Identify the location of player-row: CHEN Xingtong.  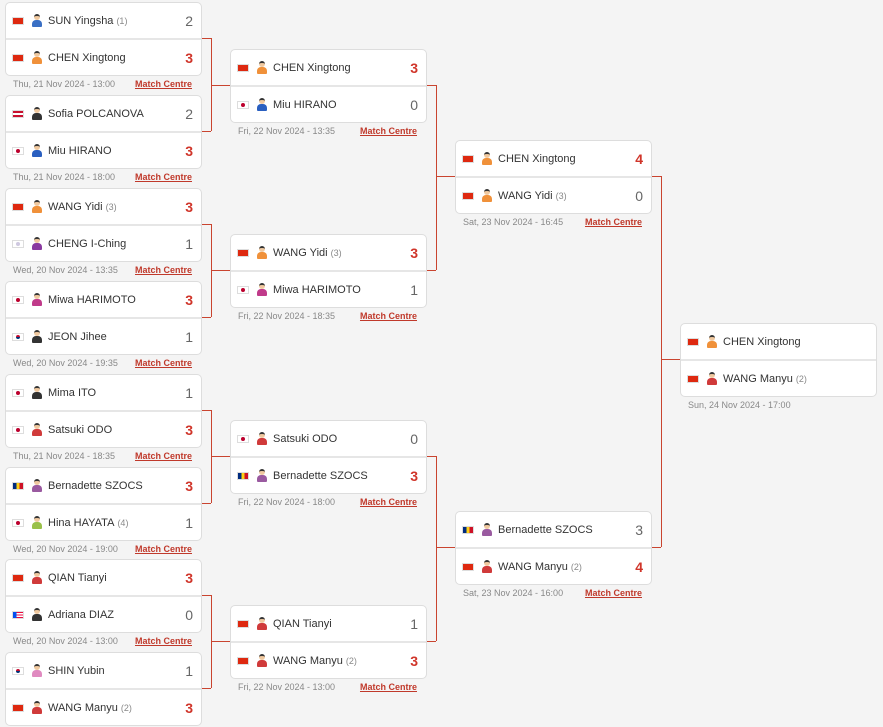
(778, 341).